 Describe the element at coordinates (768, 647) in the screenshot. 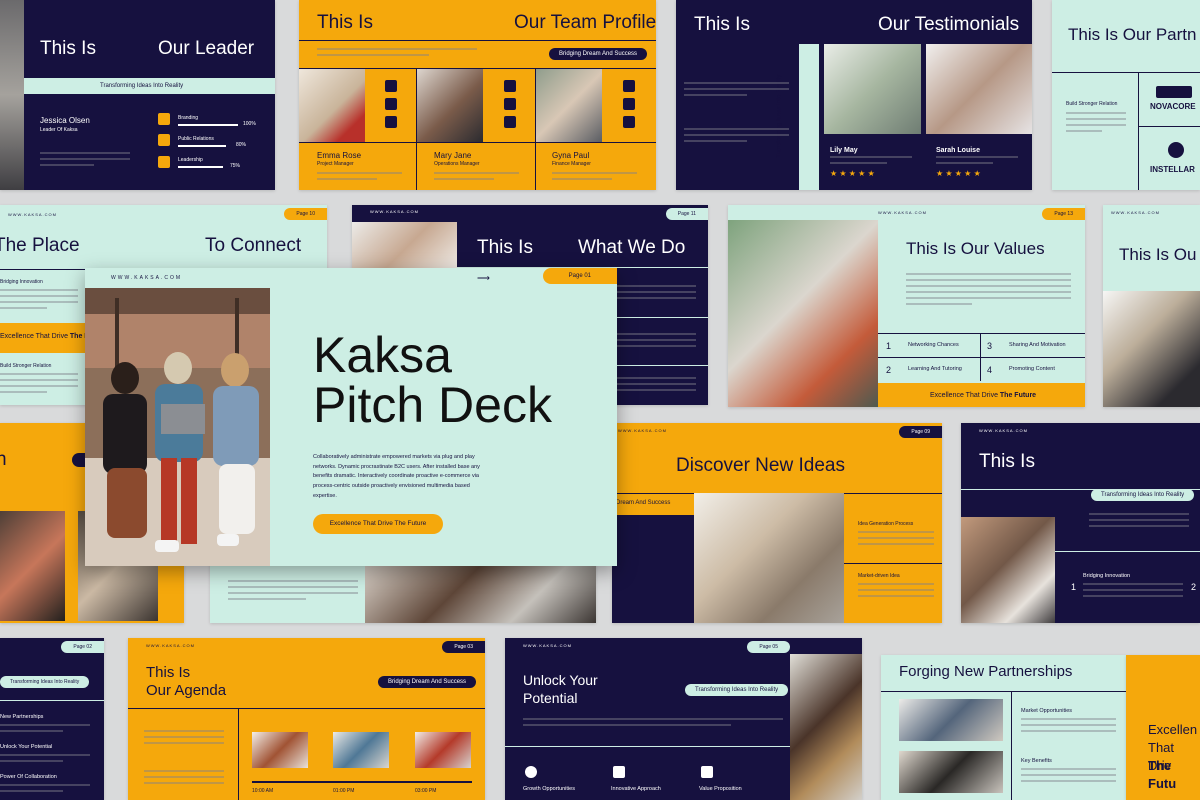

I see `unlock-page-tag: Page 05` at that location.